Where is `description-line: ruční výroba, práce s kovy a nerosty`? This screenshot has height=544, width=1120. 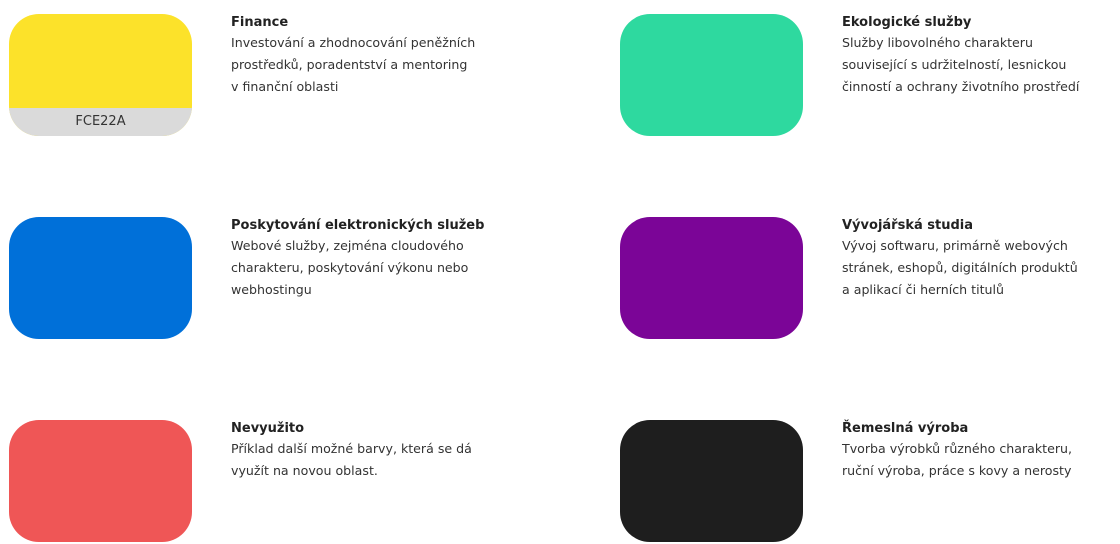 description-line: ruční výroba, práce s kovy a nerosty is located at coordinates (957, 470).